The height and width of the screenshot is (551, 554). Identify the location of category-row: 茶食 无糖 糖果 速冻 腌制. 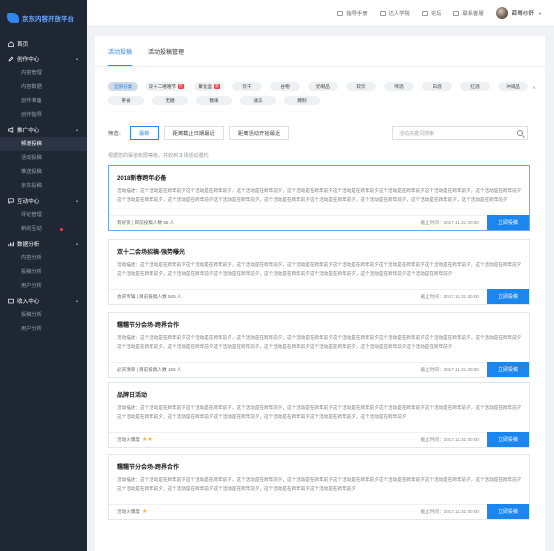
(318, 100).